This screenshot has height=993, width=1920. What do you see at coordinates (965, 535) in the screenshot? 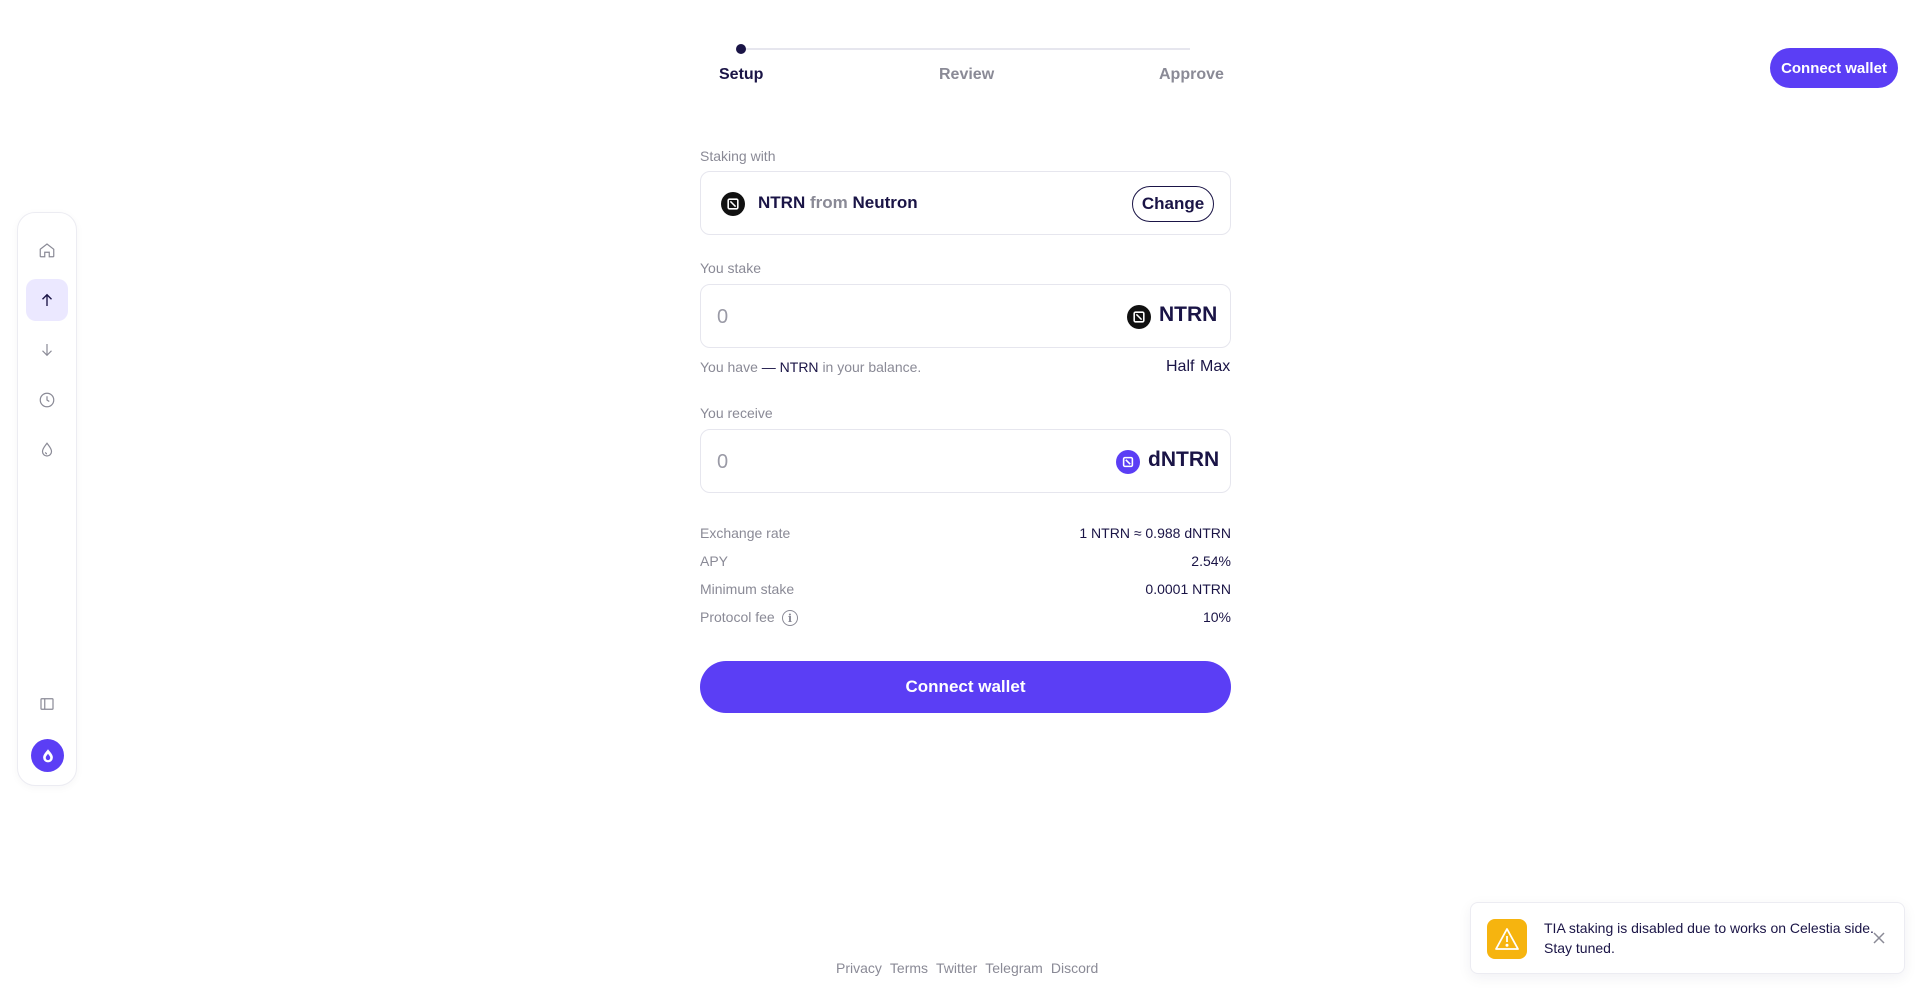
I see `exchange-rate-row: Exchange rate 1 NTRN ≈ 0.988 dNTRN` at bounding box center [965, 535].